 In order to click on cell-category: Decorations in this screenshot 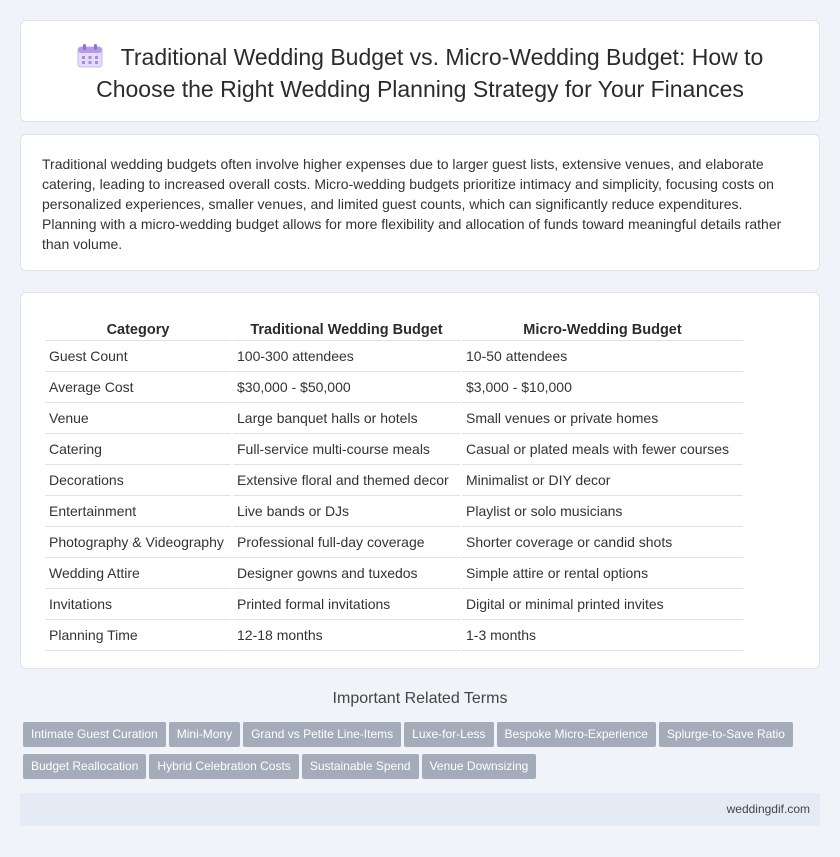, I will do `click(138, 480)`.